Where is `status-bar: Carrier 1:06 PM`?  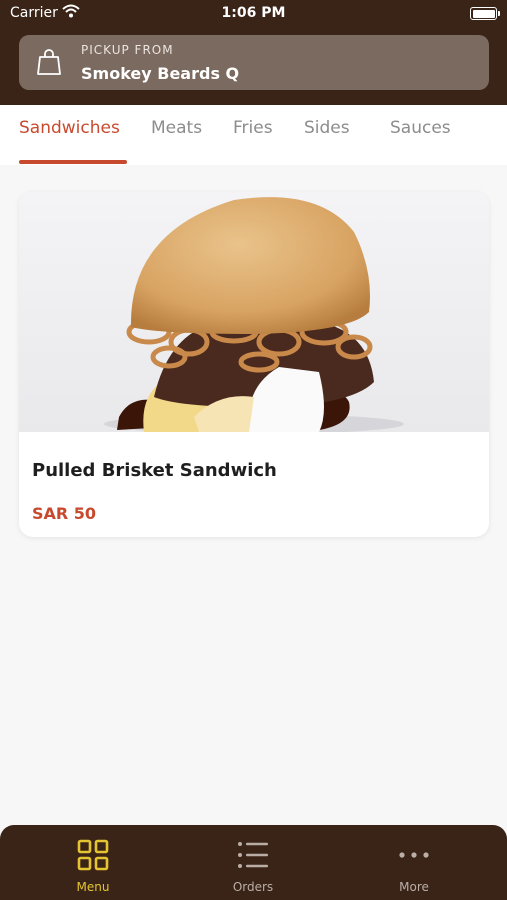 status-bar: Carrier 1:06 PM is located at coordinates (253, 14).